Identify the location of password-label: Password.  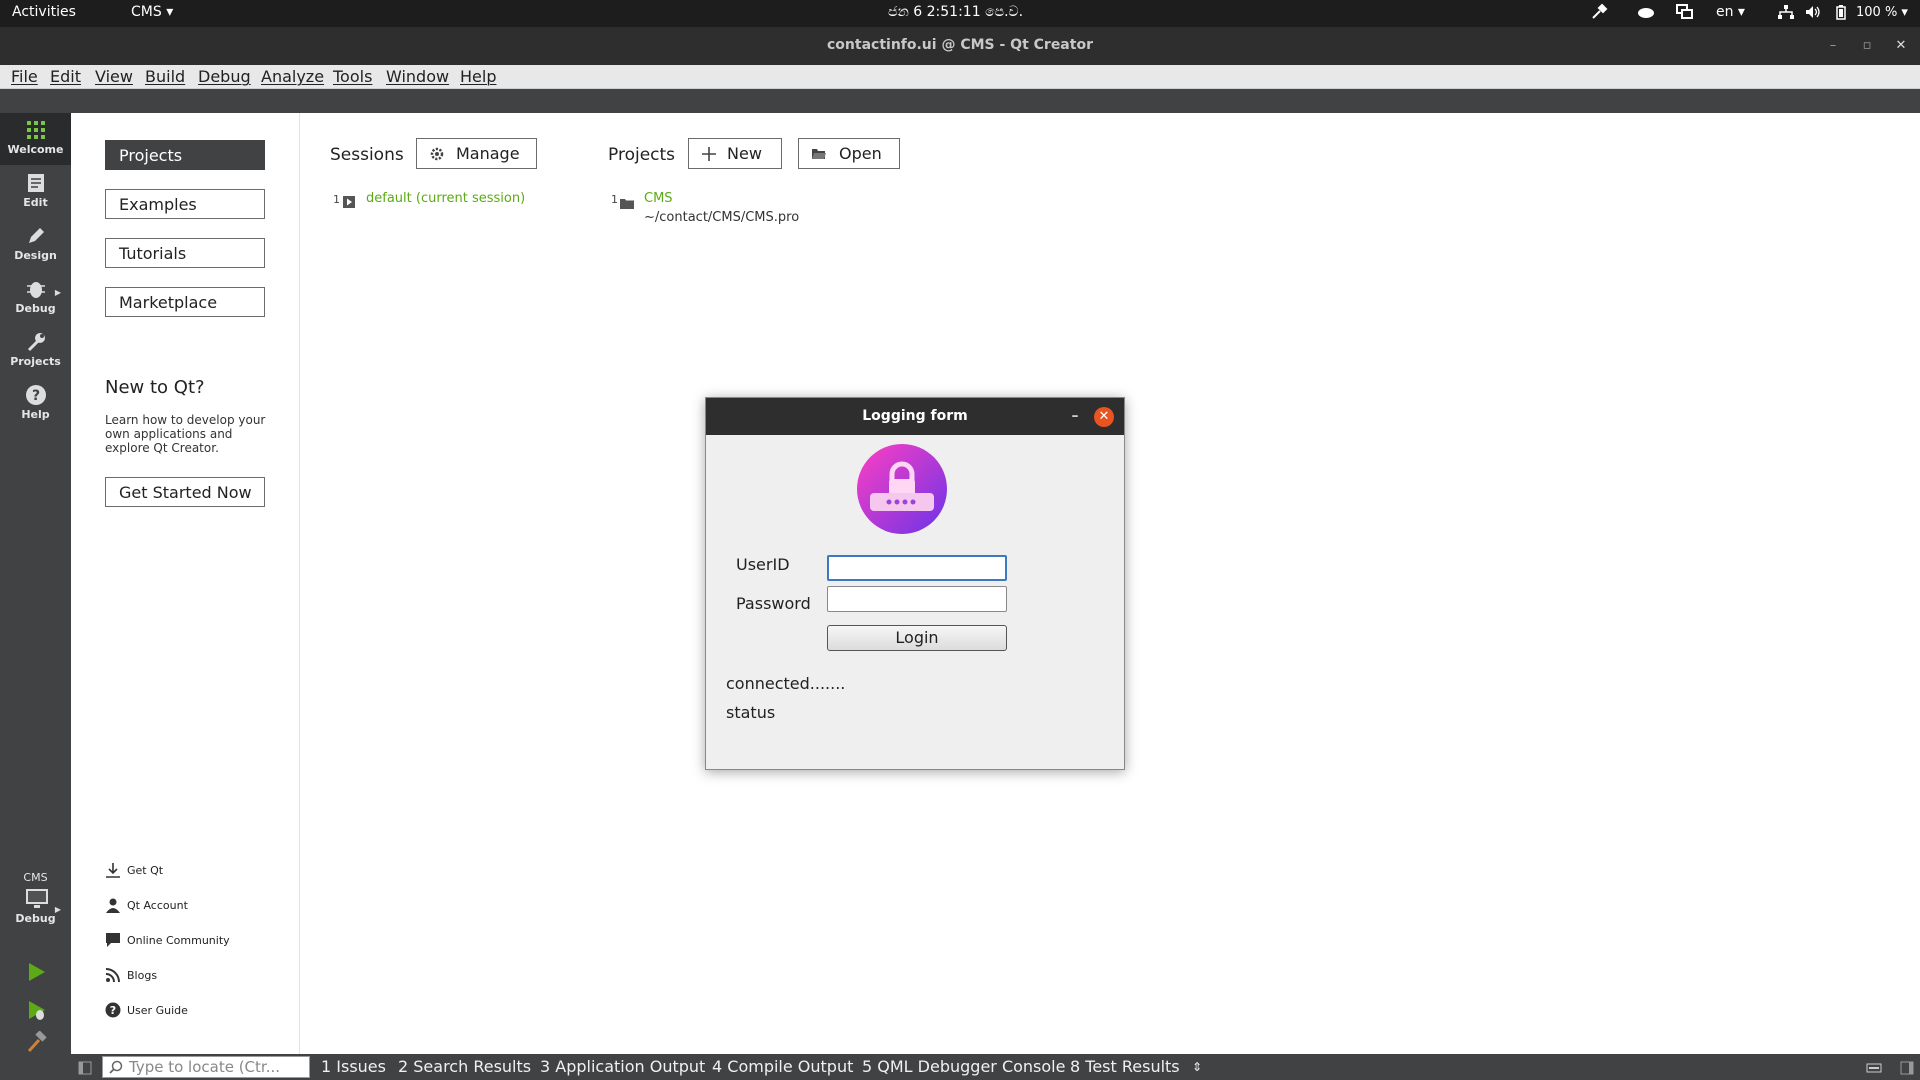
(773, 603).